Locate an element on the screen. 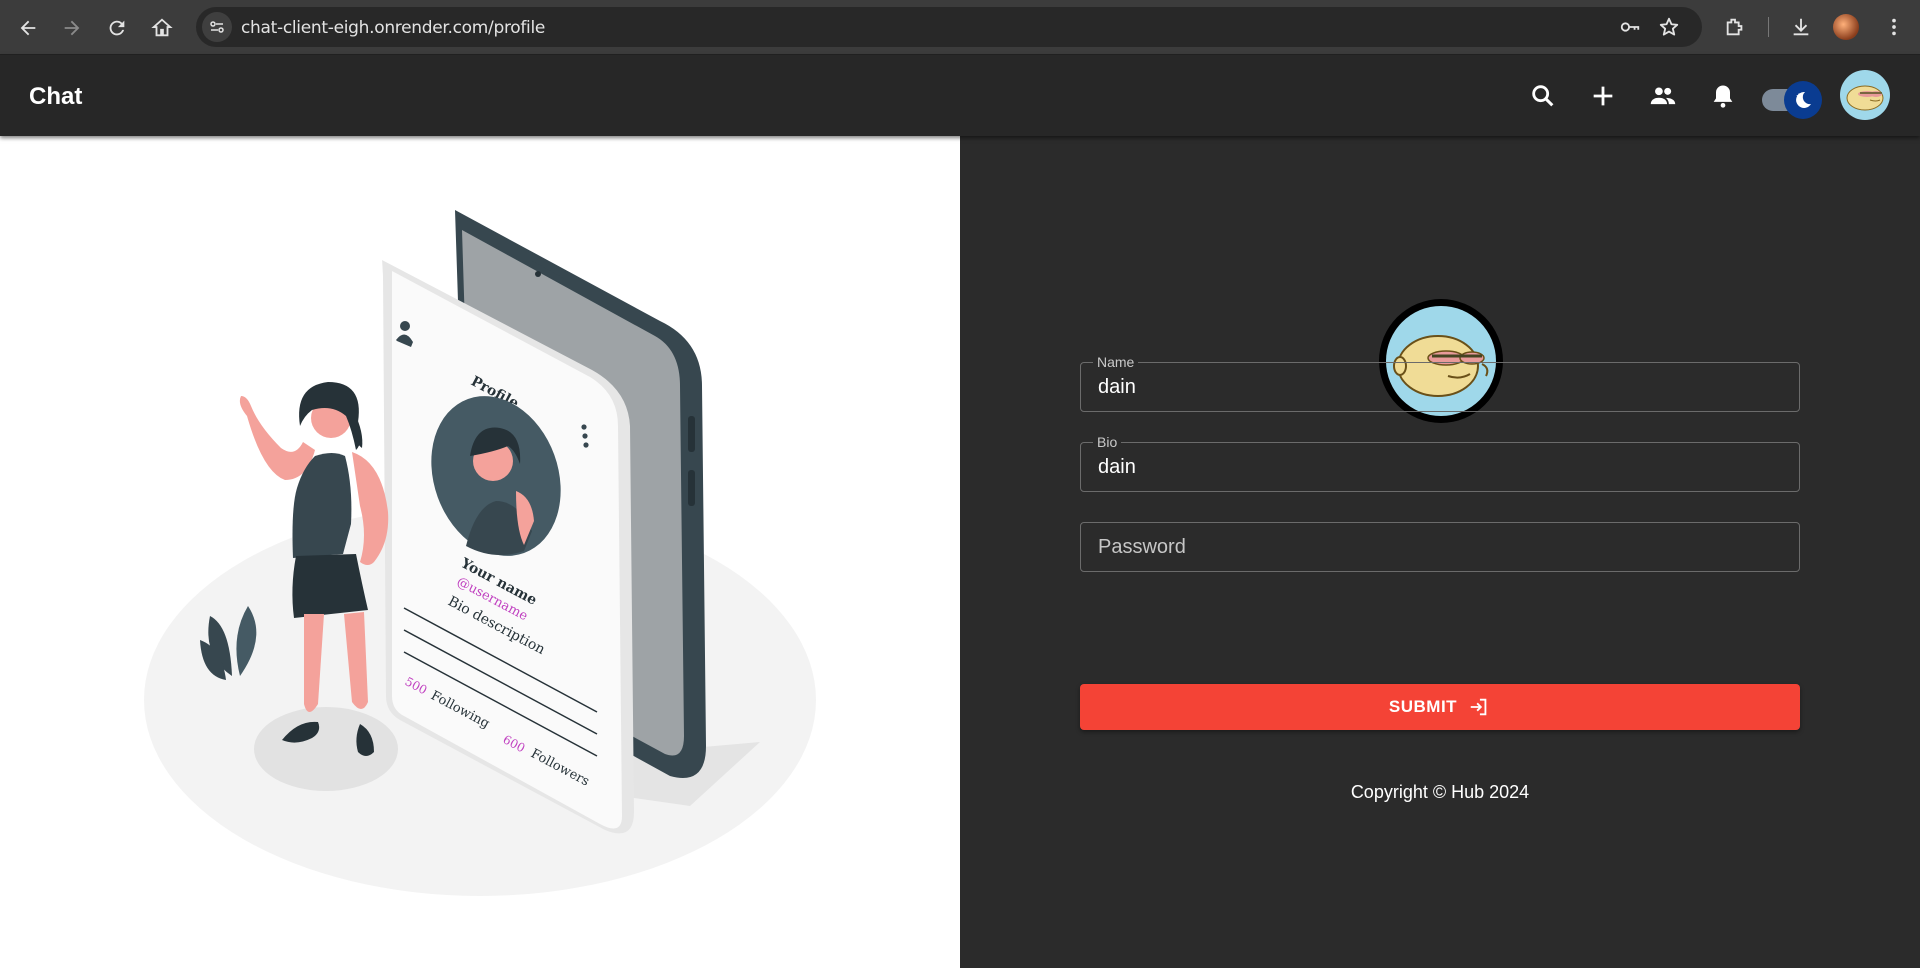 This screenshot has height=968, width=1920. bookmark-star-icon is located at coordinates (1669, 27).